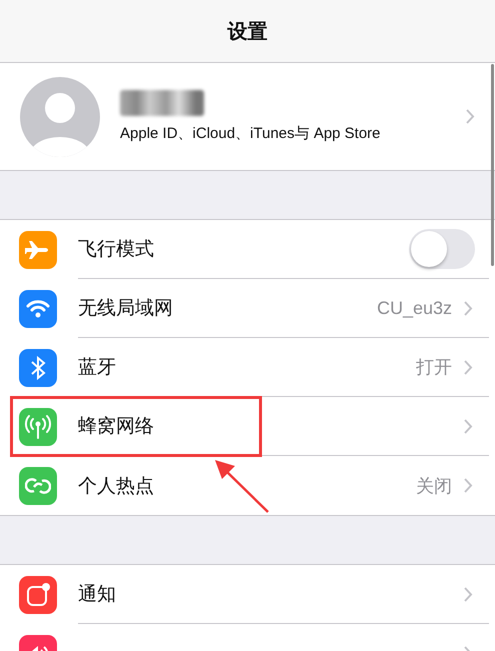  What do you see at coordinates (116, 486) in the screenshot?
I see `setting-label: 个人热点` at bounding box center [116, 486].